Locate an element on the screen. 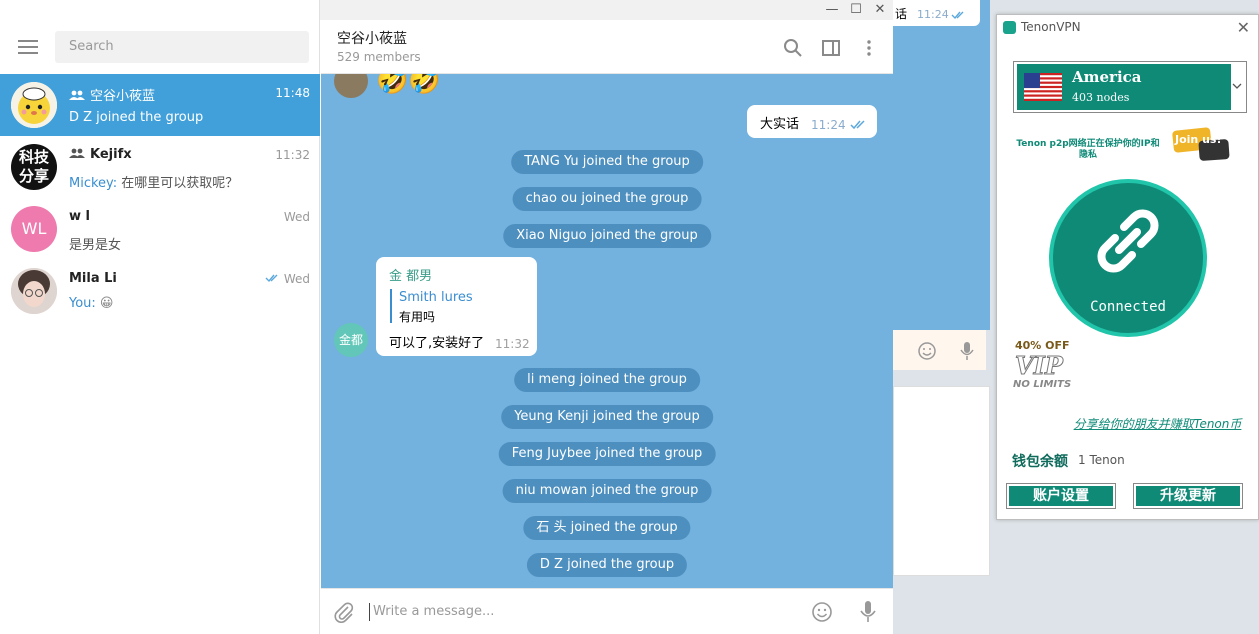 The height and width of the screenshot is (634, 1259). chat-preview: Mickey: 在哪里可以获取呢？ is located at coordinates (154, 183).